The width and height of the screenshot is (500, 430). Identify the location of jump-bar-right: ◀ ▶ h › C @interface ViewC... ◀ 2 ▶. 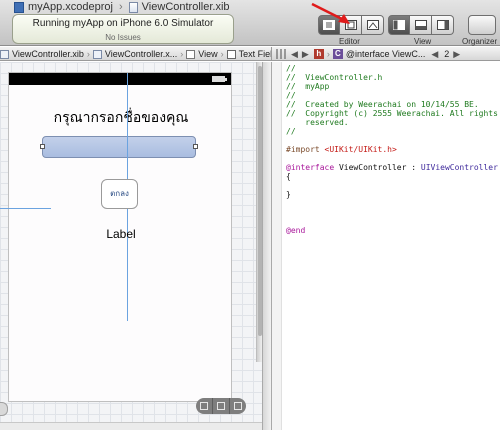
(386, 54).